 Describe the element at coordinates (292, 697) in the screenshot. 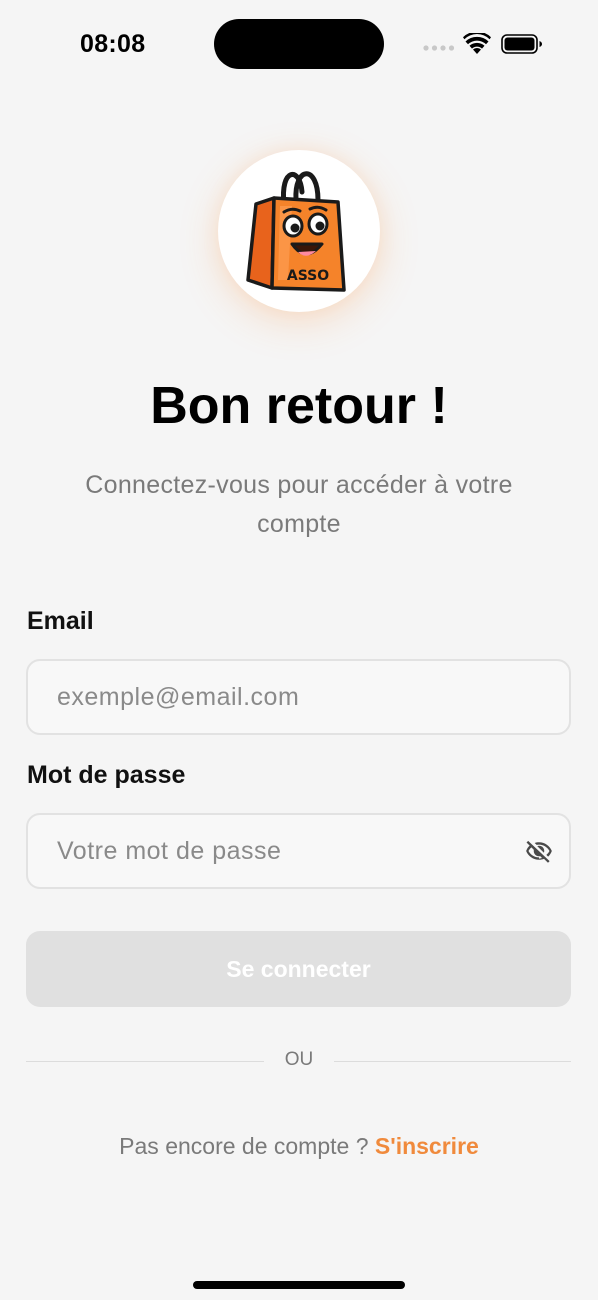

I see `email-field` at that location.